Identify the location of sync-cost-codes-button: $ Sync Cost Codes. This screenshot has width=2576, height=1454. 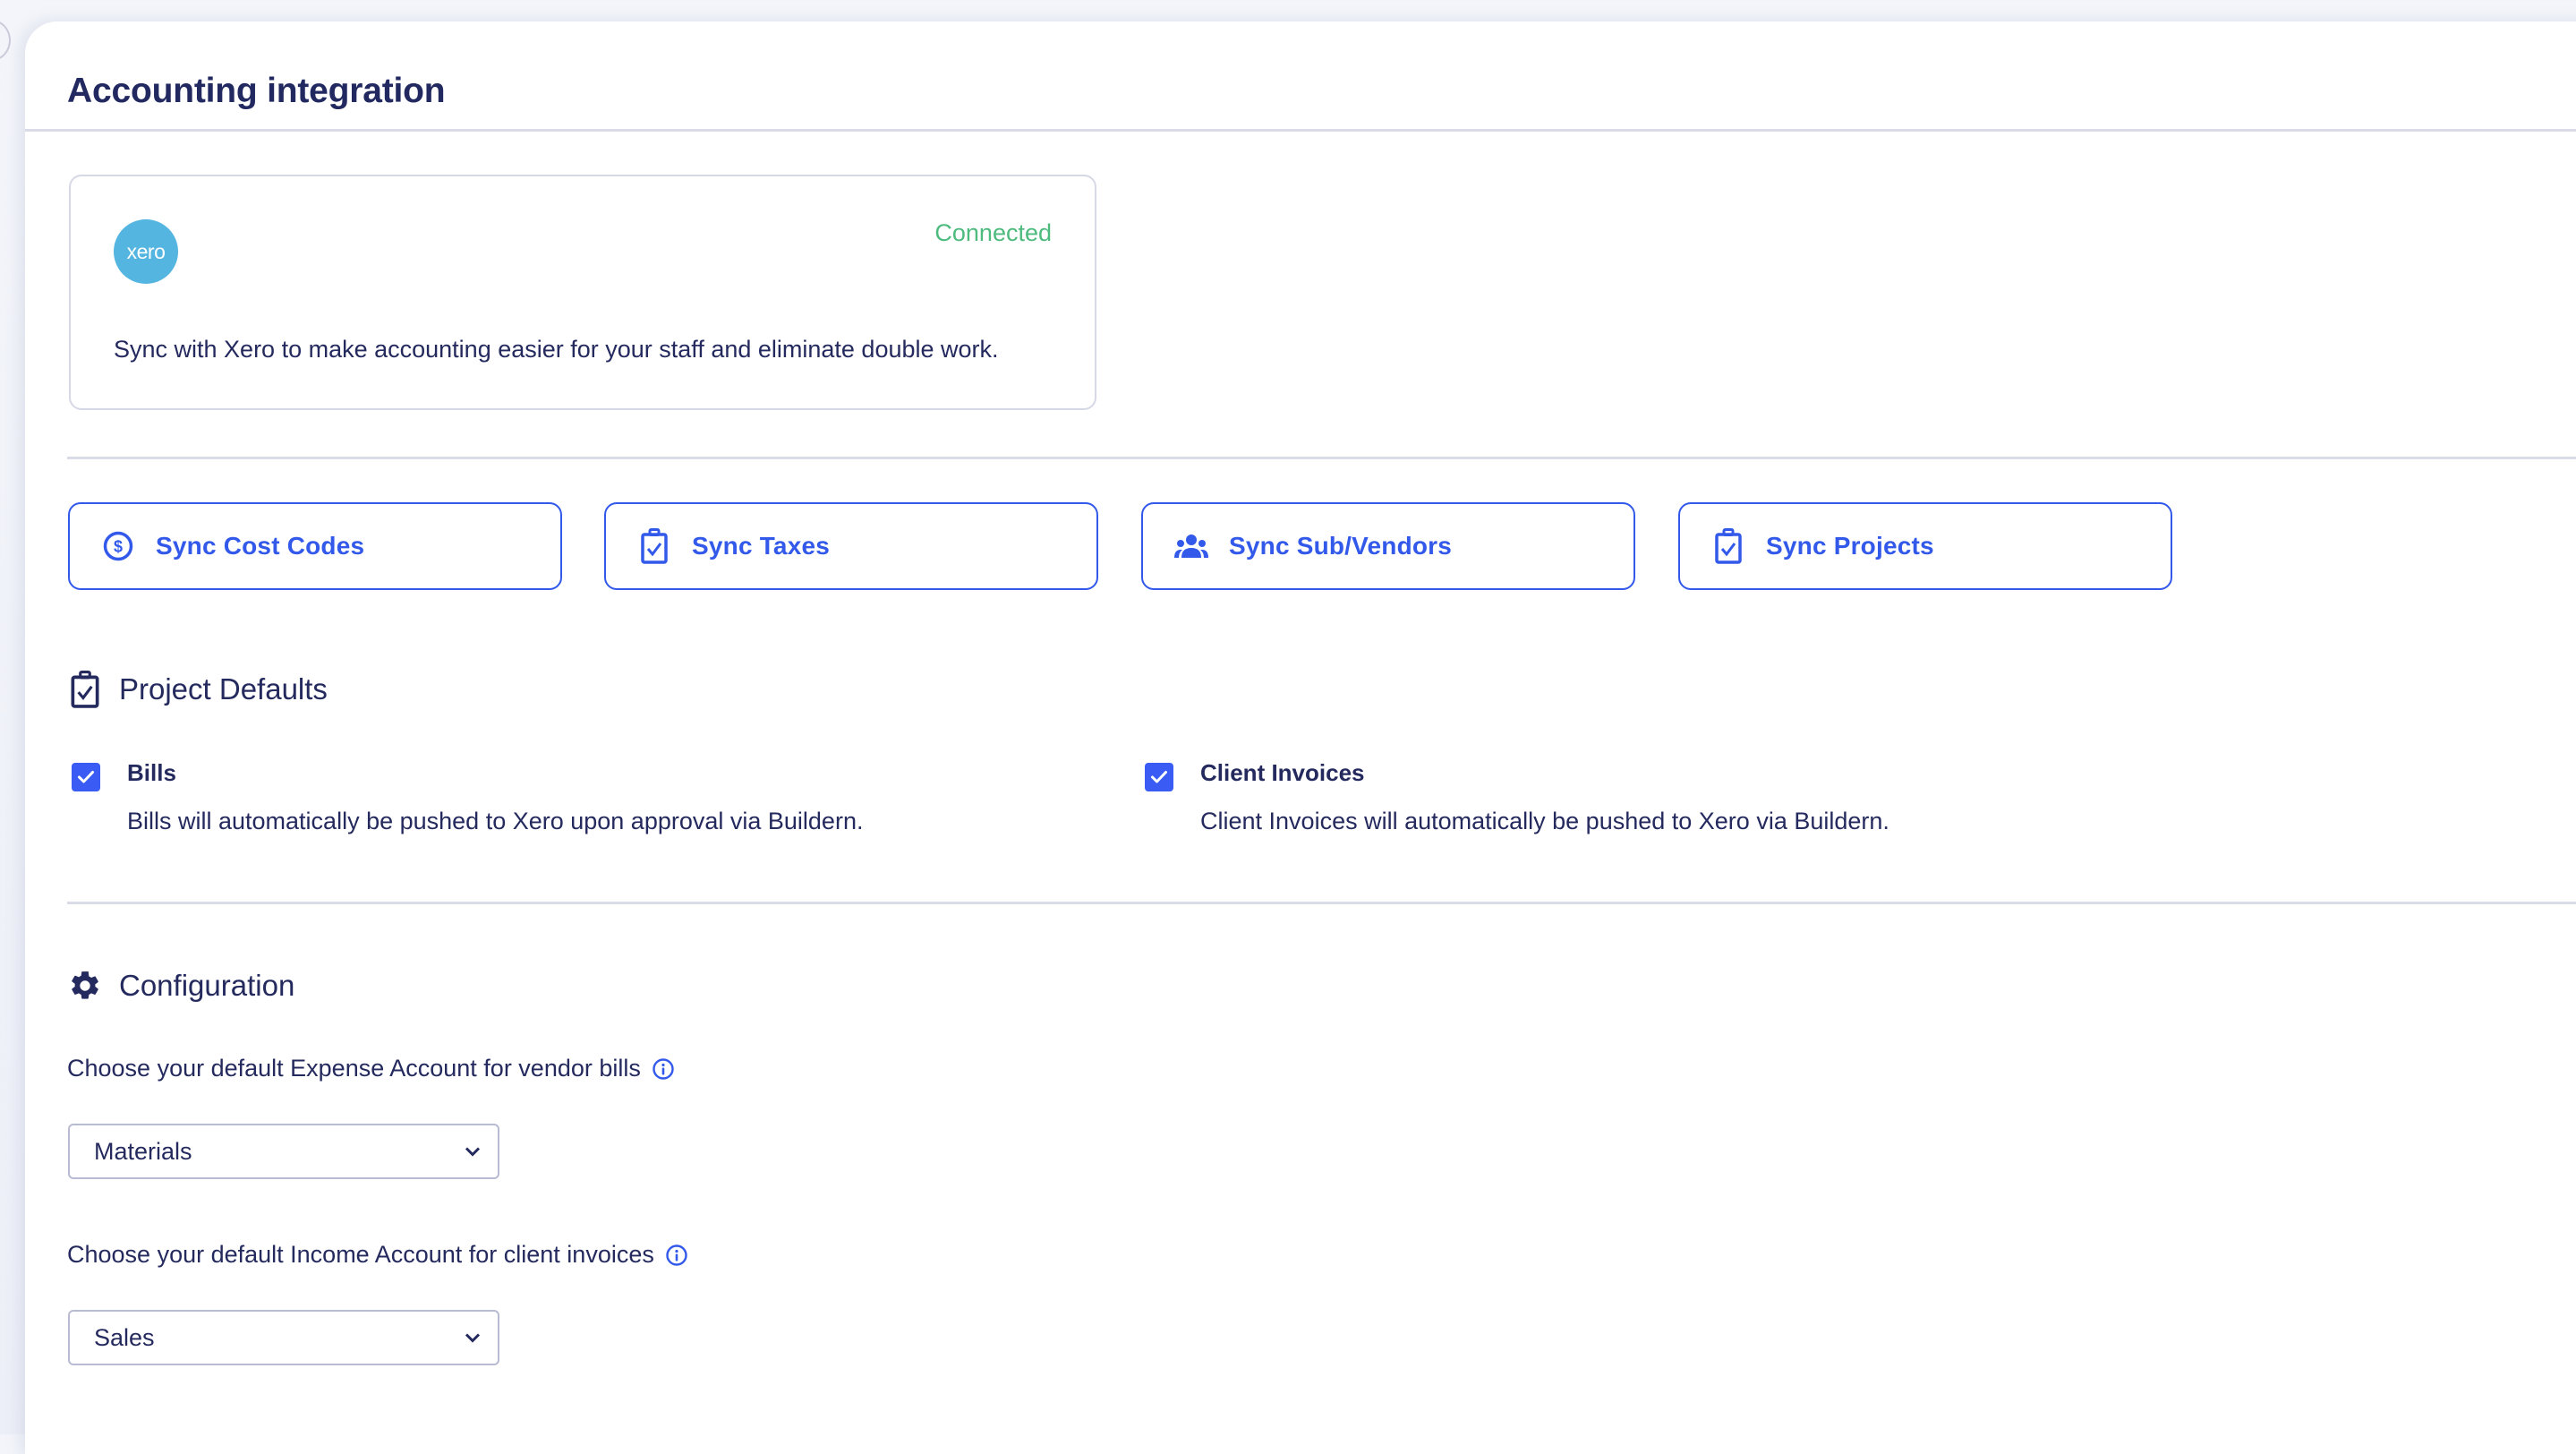
(315, 546).